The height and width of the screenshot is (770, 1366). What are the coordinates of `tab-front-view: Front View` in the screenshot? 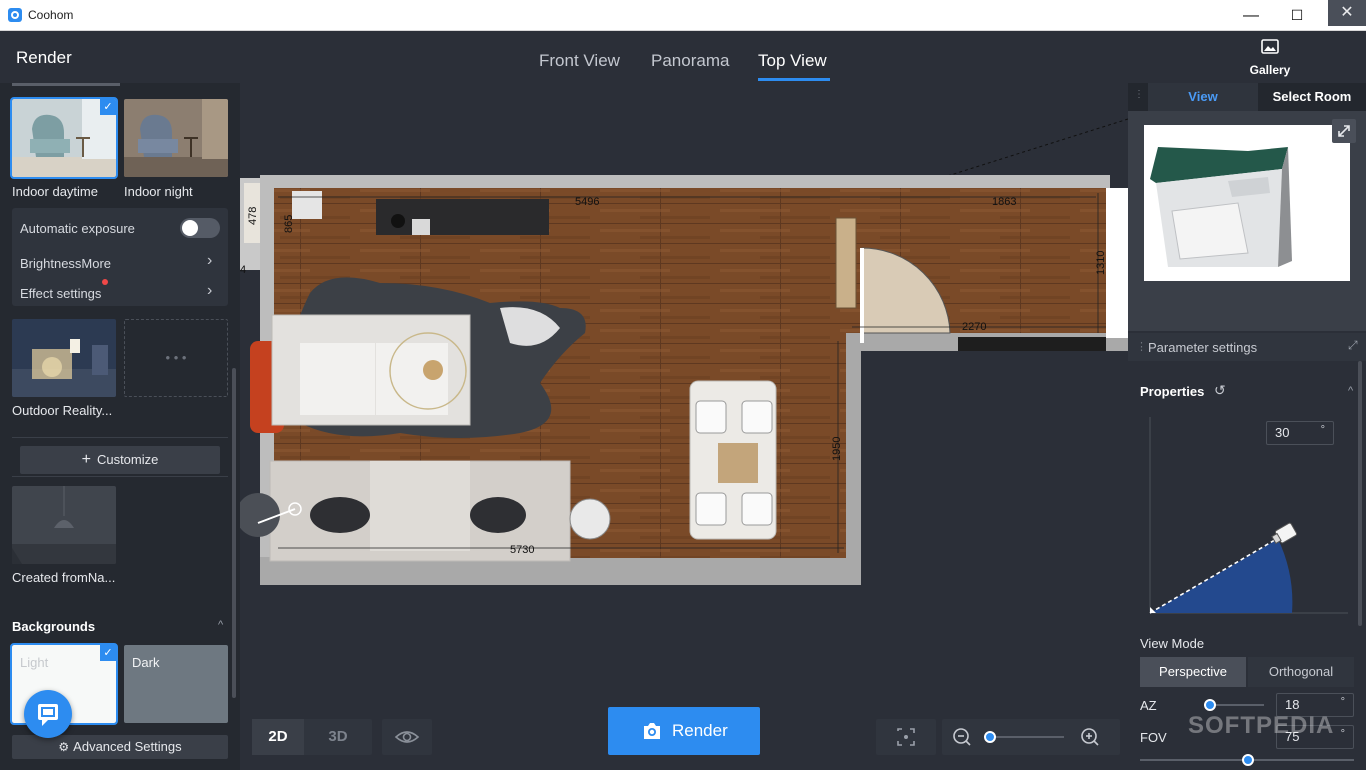 It's located at (579, 61).